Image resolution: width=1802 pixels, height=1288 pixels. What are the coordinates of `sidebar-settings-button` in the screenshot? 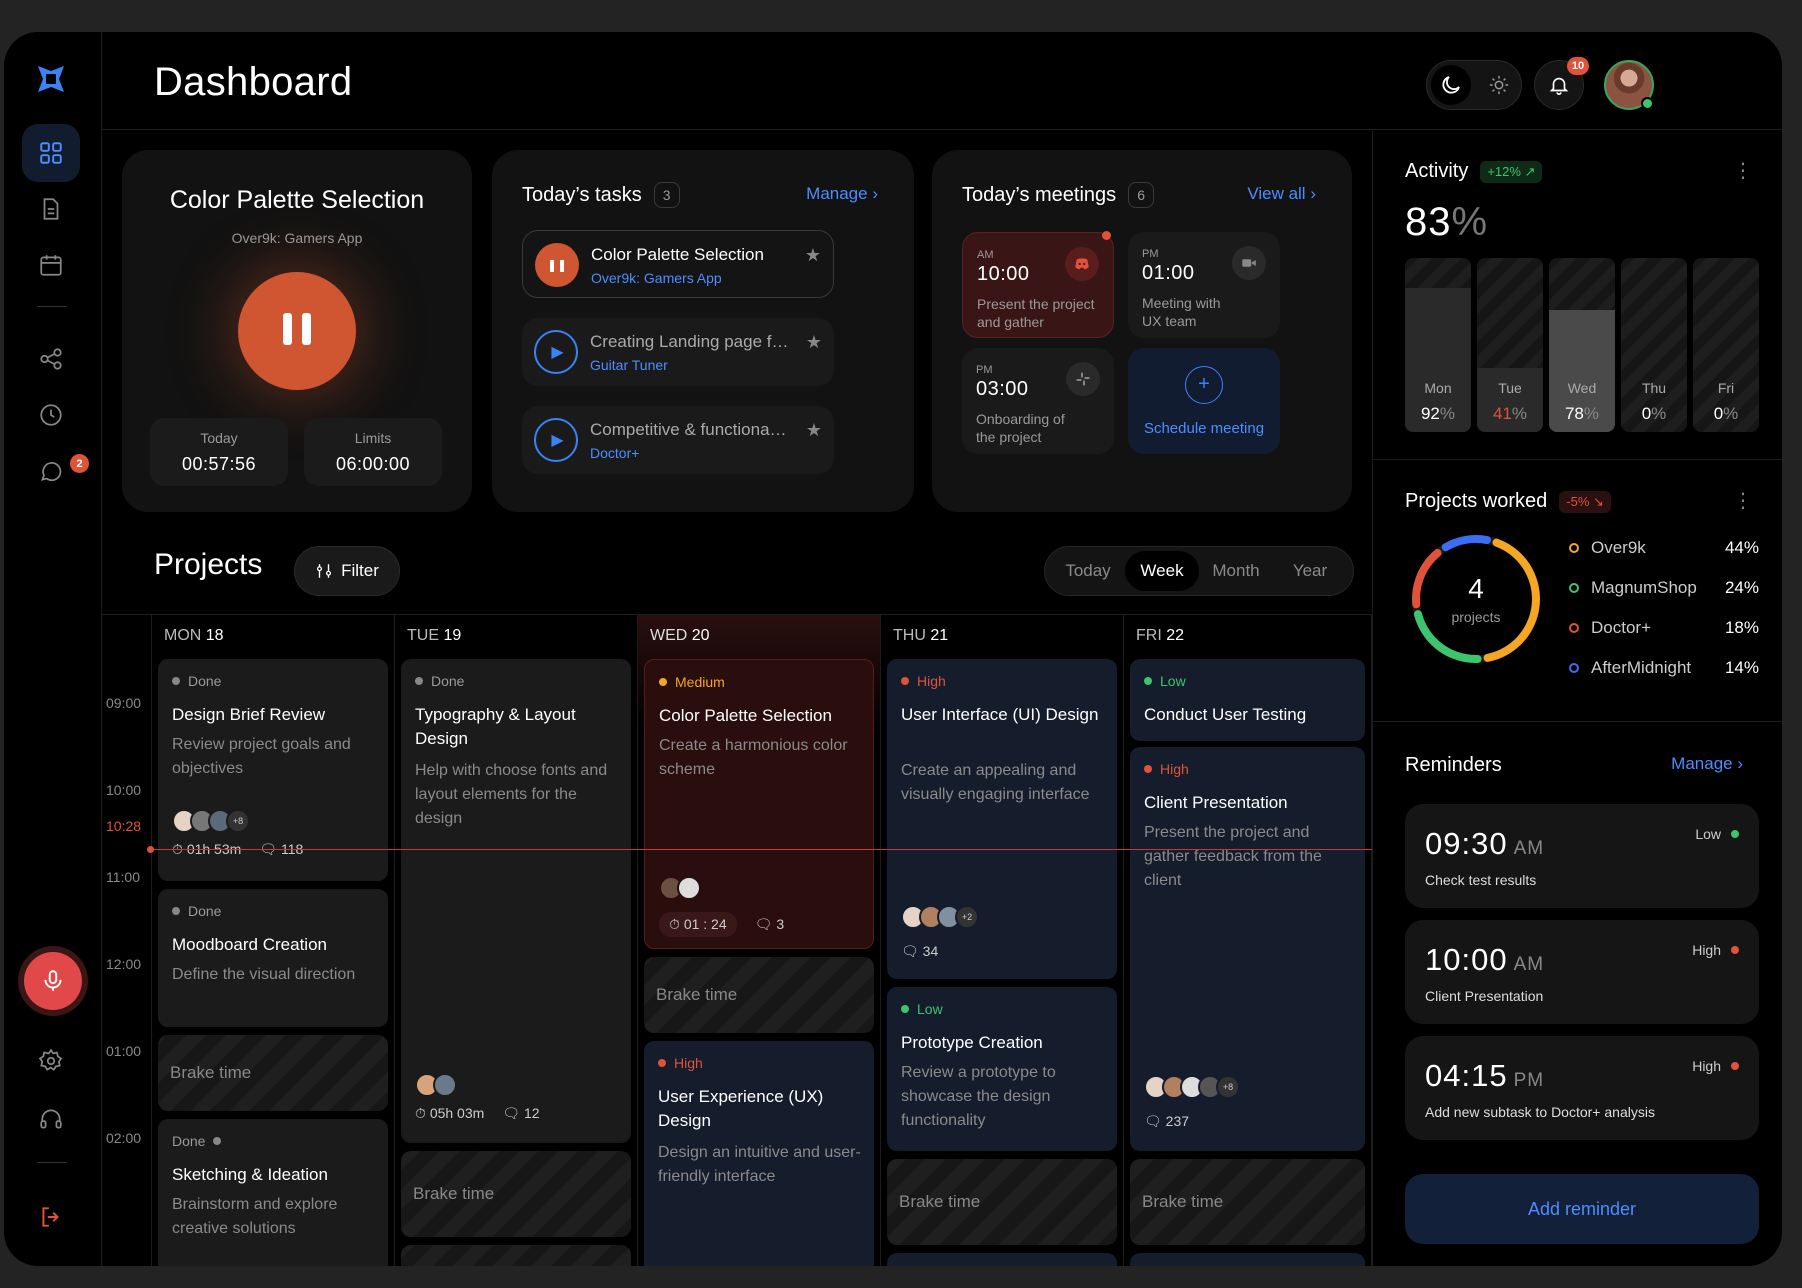 It's located at (51, 1061).